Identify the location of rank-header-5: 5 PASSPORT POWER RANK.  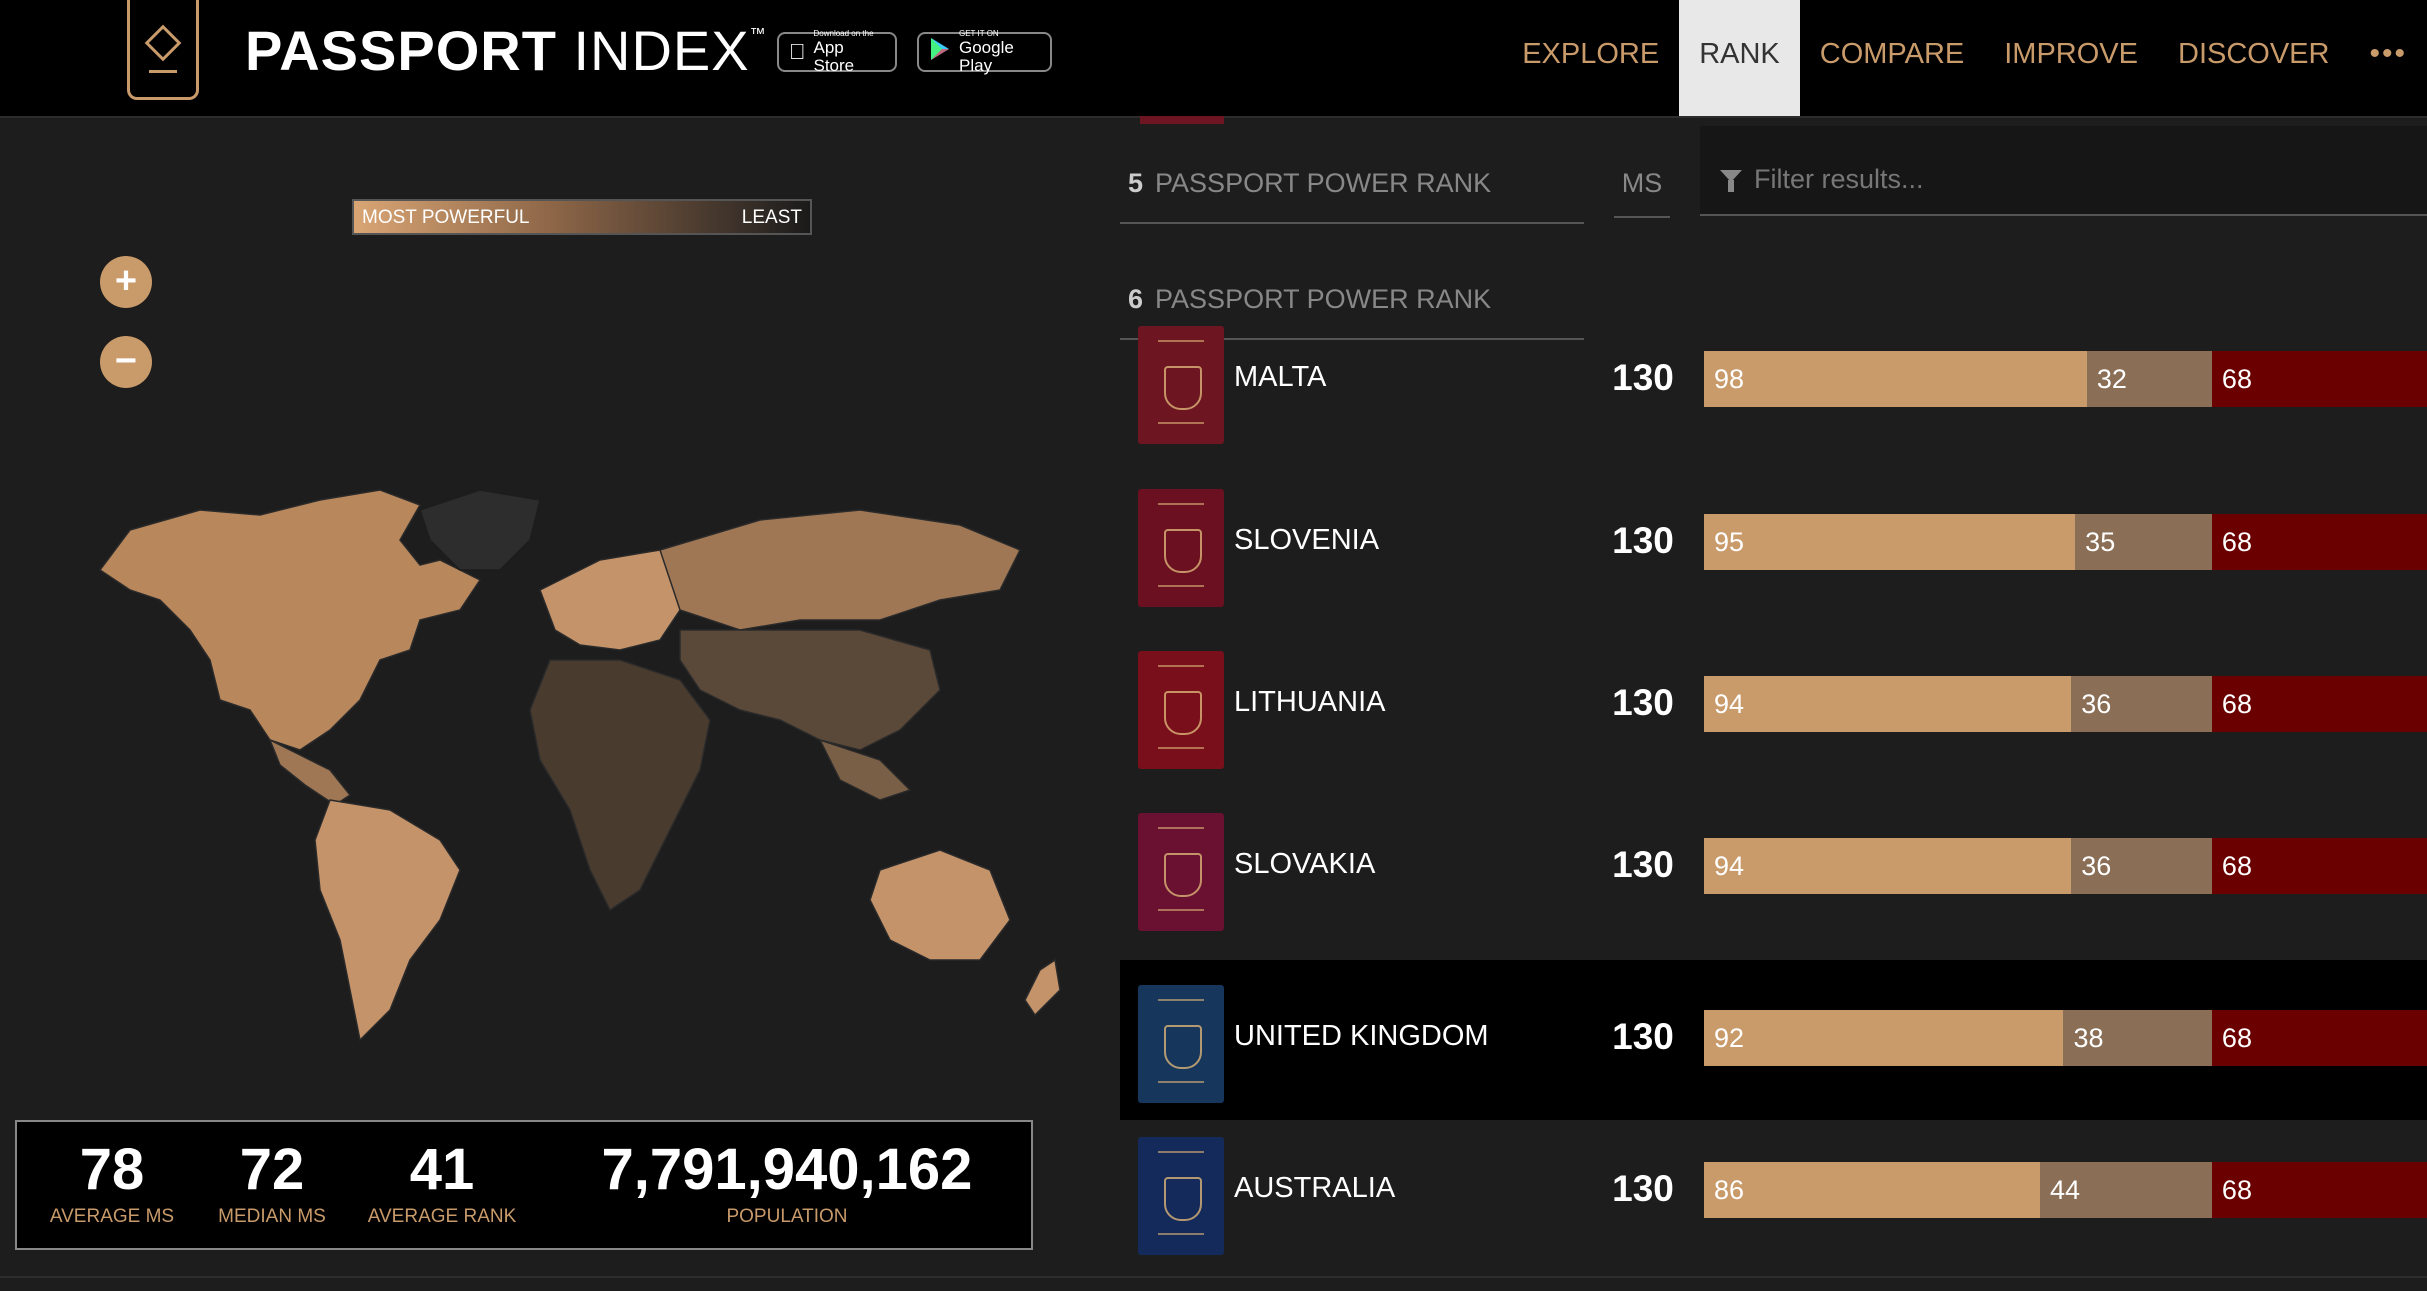
(1352, 188).